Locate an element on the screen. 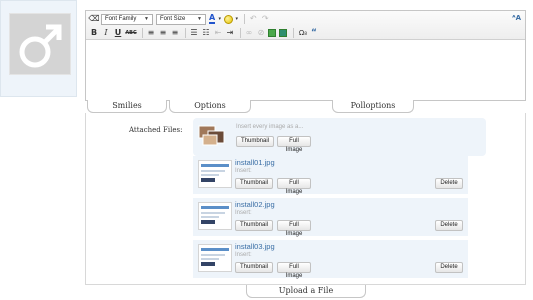 This screenshot has height=300, width=533. quote-icon: “ is located at coordinates (314, 33).